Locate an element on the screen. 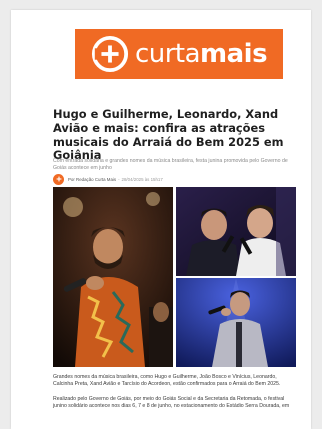 The width and height of the screenshot is (322, 429). duo-photo-image is located at coordinates (236, 231).